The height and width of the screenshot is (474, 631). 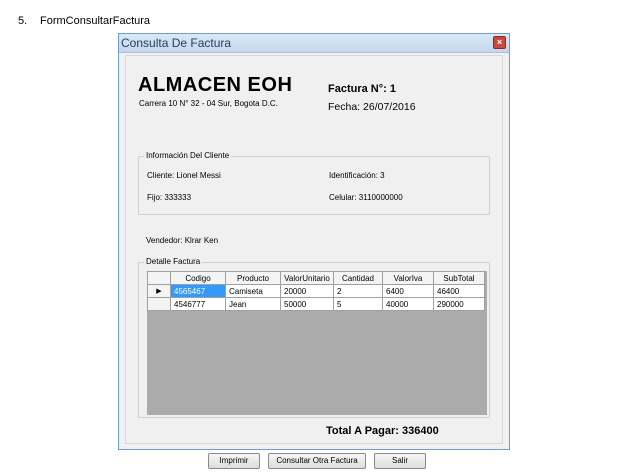 I want to click on client-mobile: Celular: 3110000000, so click(x=366, y=197).